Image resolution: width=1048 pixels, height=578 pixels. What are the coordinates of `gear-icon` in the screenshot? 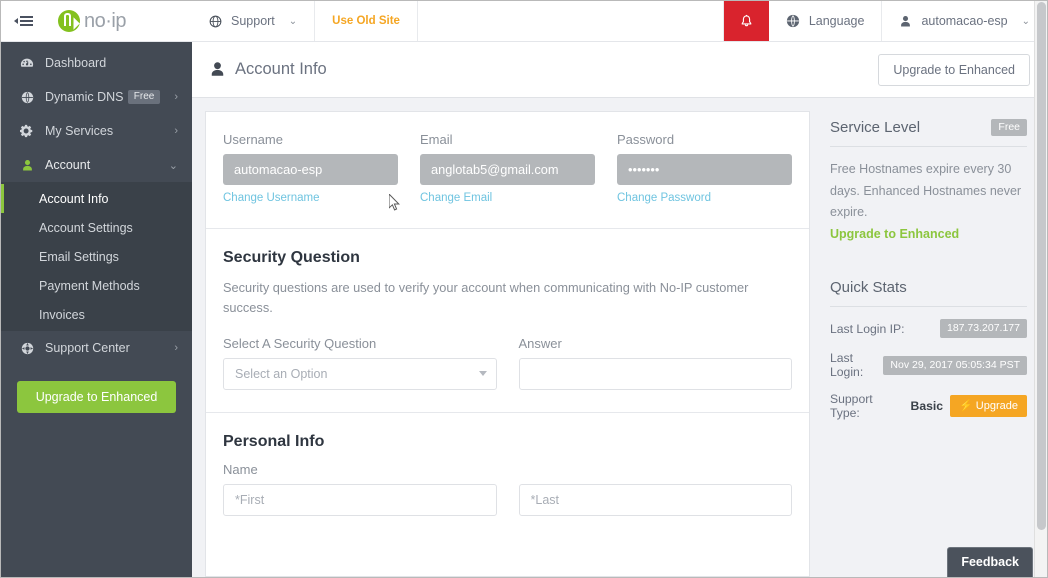 It's located at (27, 131).